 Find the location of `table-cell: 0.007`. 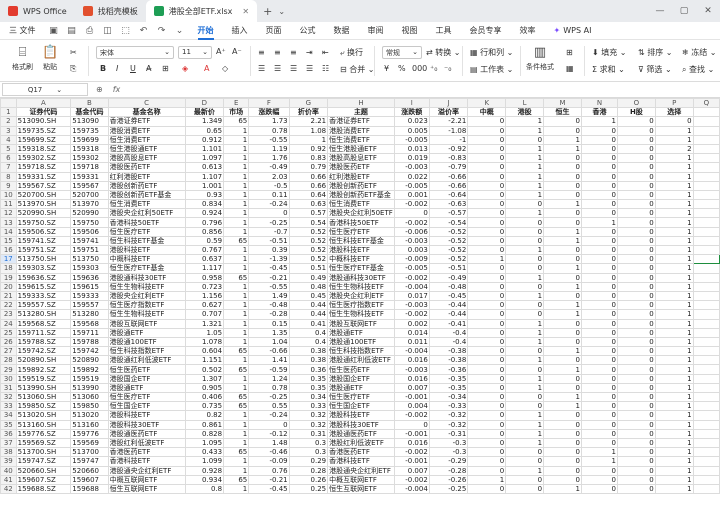

table-cell: 0.007 is located at coordinates (411, 388).